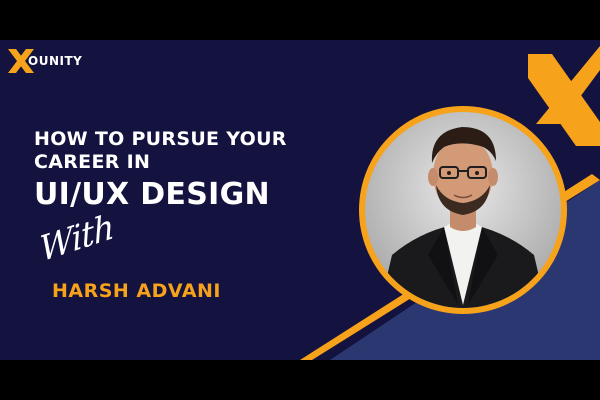 This screenshot has width=600, height=400. I want to click on brand-name: OUNITY, so click(55, 61).